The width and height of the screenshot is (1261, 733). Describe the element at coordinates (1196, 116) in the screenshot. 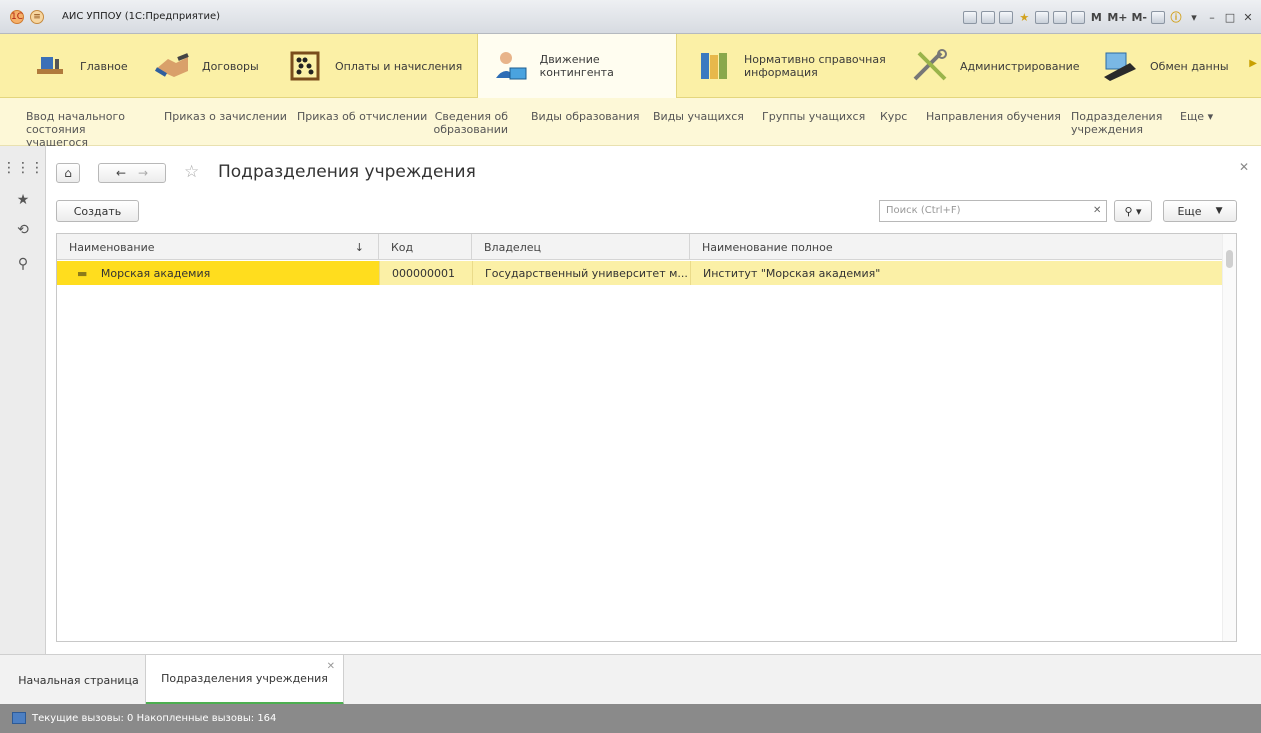

I see `cmd-more: Еще ▾` at that location.